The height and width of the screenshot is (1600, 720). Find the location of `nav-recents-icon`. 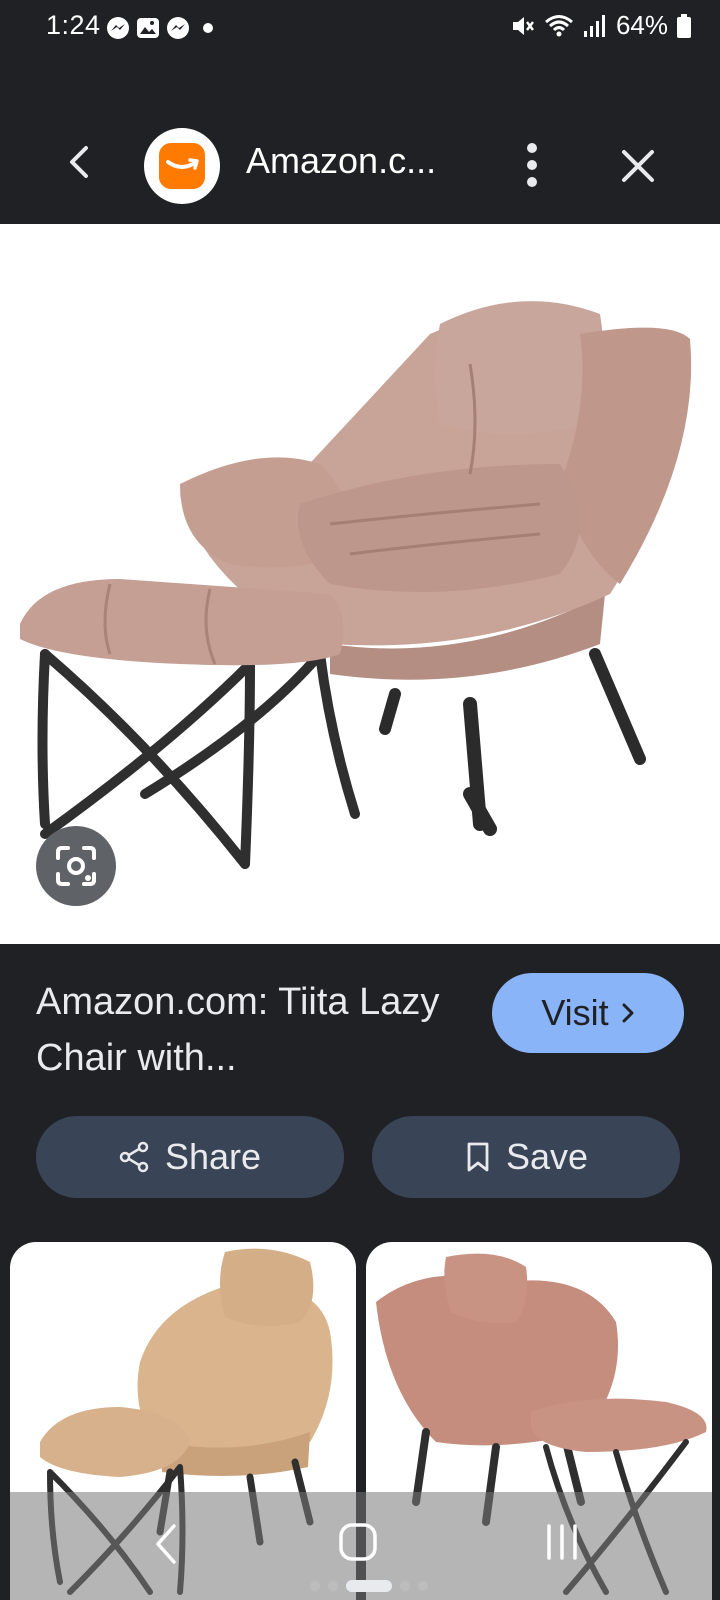

nav-recents-icon is located at coordinates (562, 1542).